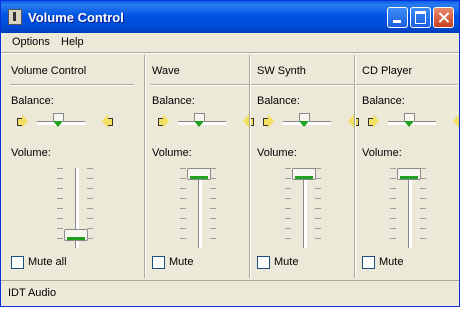 The height and width of the screenshot is (312, 462). I want to click on menu-help: Help, so click(72, 42).